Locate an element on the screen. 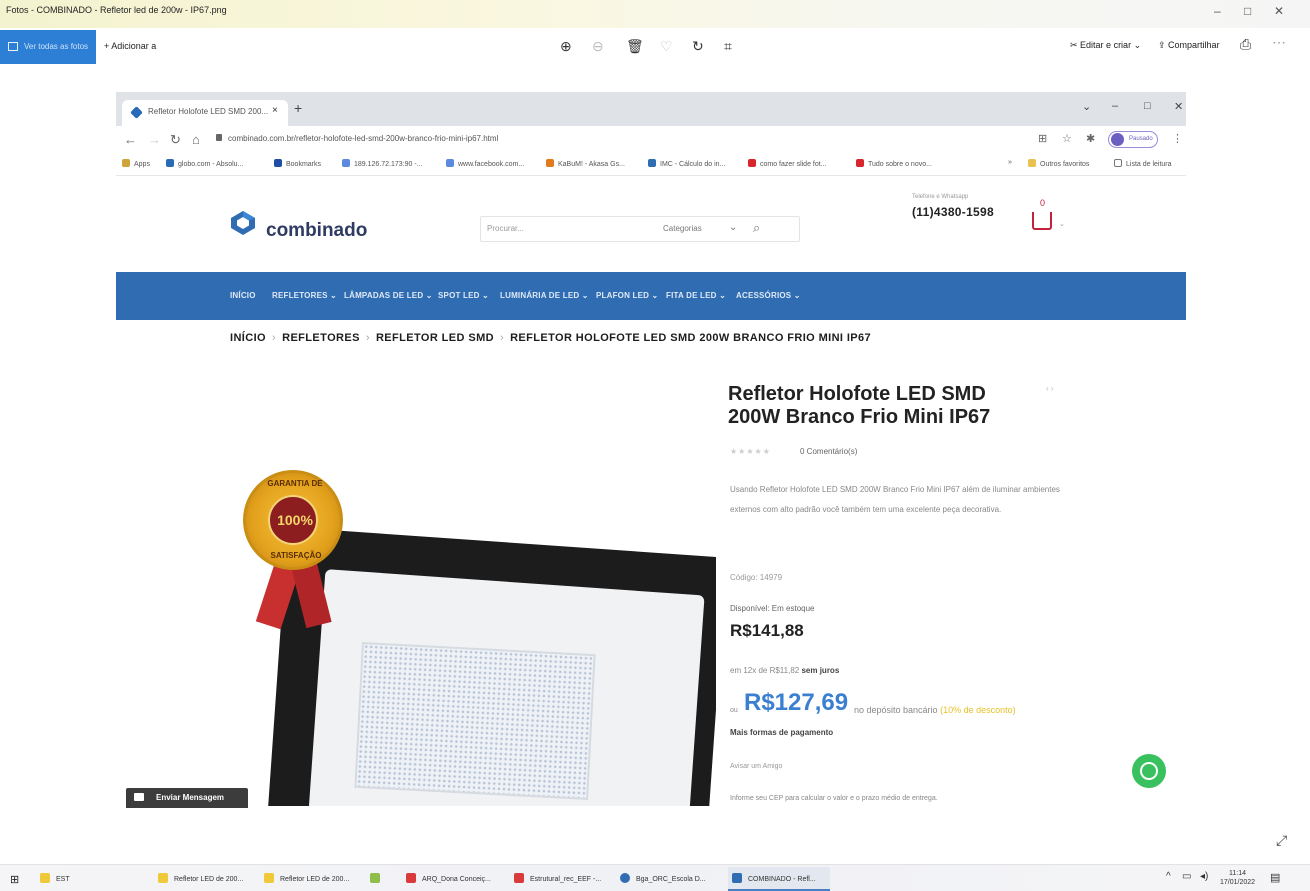 This screenshot has width=1310, height=891. nav-spot-led: SPOT LED ⌄ is located at coordinates (463, 295).